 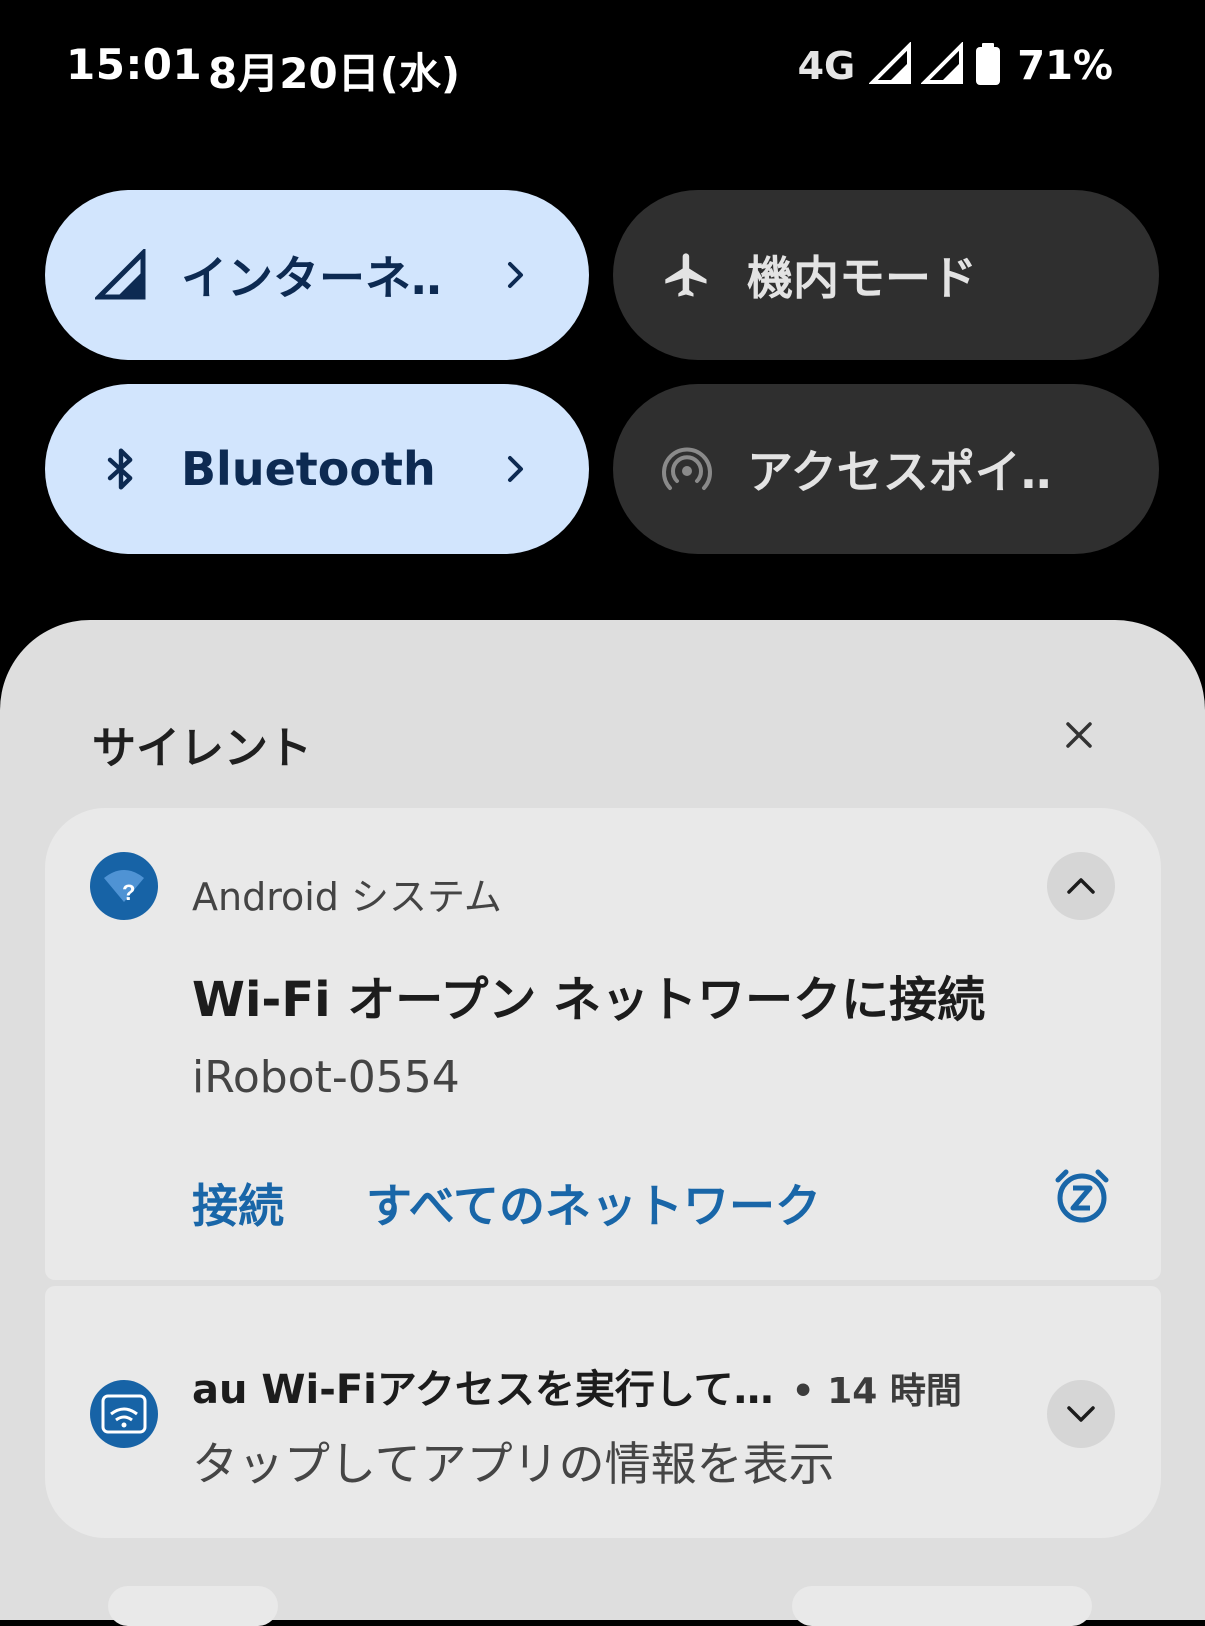 I want to click on bluetooth-icon, so click(x=121, y=469).